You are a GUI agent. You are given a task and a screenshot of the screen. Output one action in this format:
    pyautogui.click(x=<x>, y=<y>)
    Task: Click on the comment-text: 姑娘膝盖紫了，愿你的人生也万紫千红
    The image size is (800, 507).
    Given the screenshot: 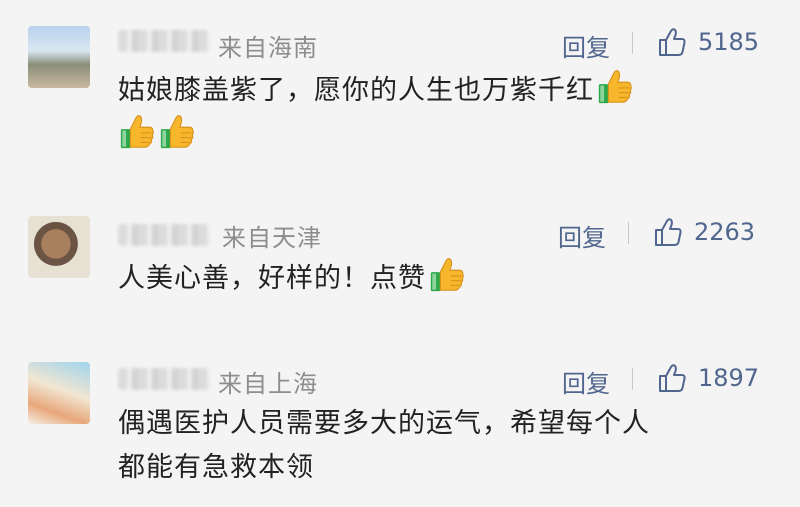 What is the action you would take?
    pyautogui.click(x=448, y=113)
    